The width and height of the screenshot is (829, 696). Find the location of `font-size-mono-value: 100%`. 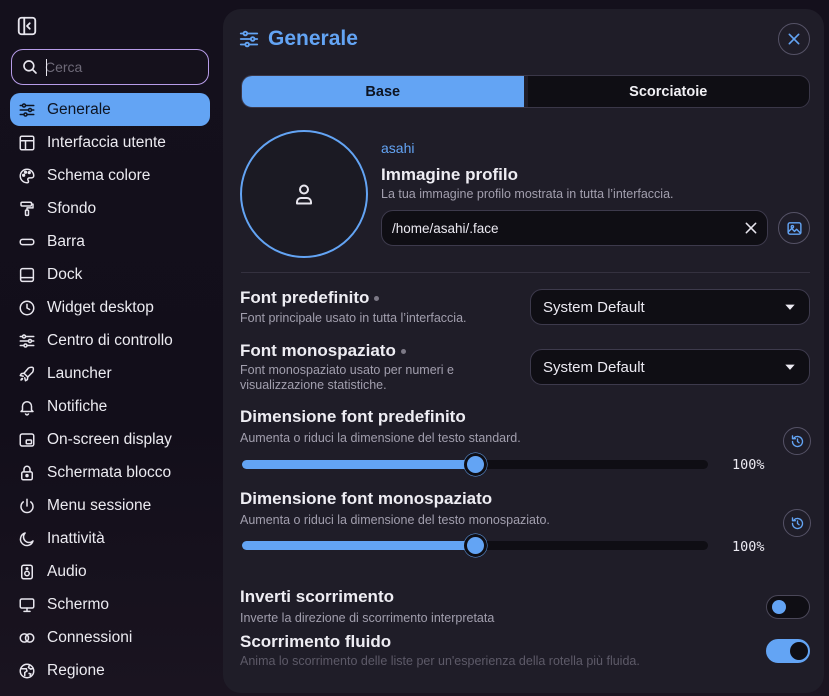

font-size-mono-value: 100% is located at coordinates (748, 547).